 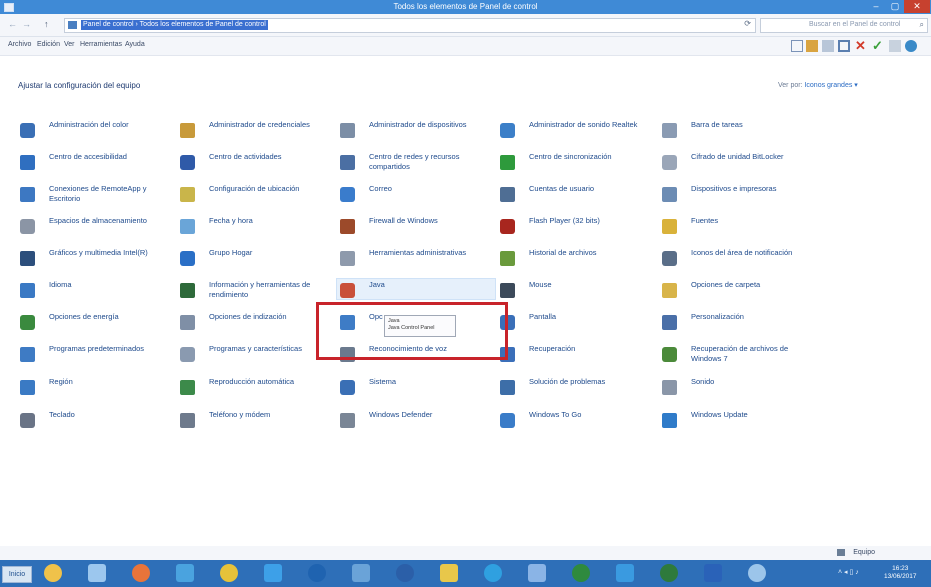 I want to click on menu-ayuda: Ayuda, so click(x=135, y=44).